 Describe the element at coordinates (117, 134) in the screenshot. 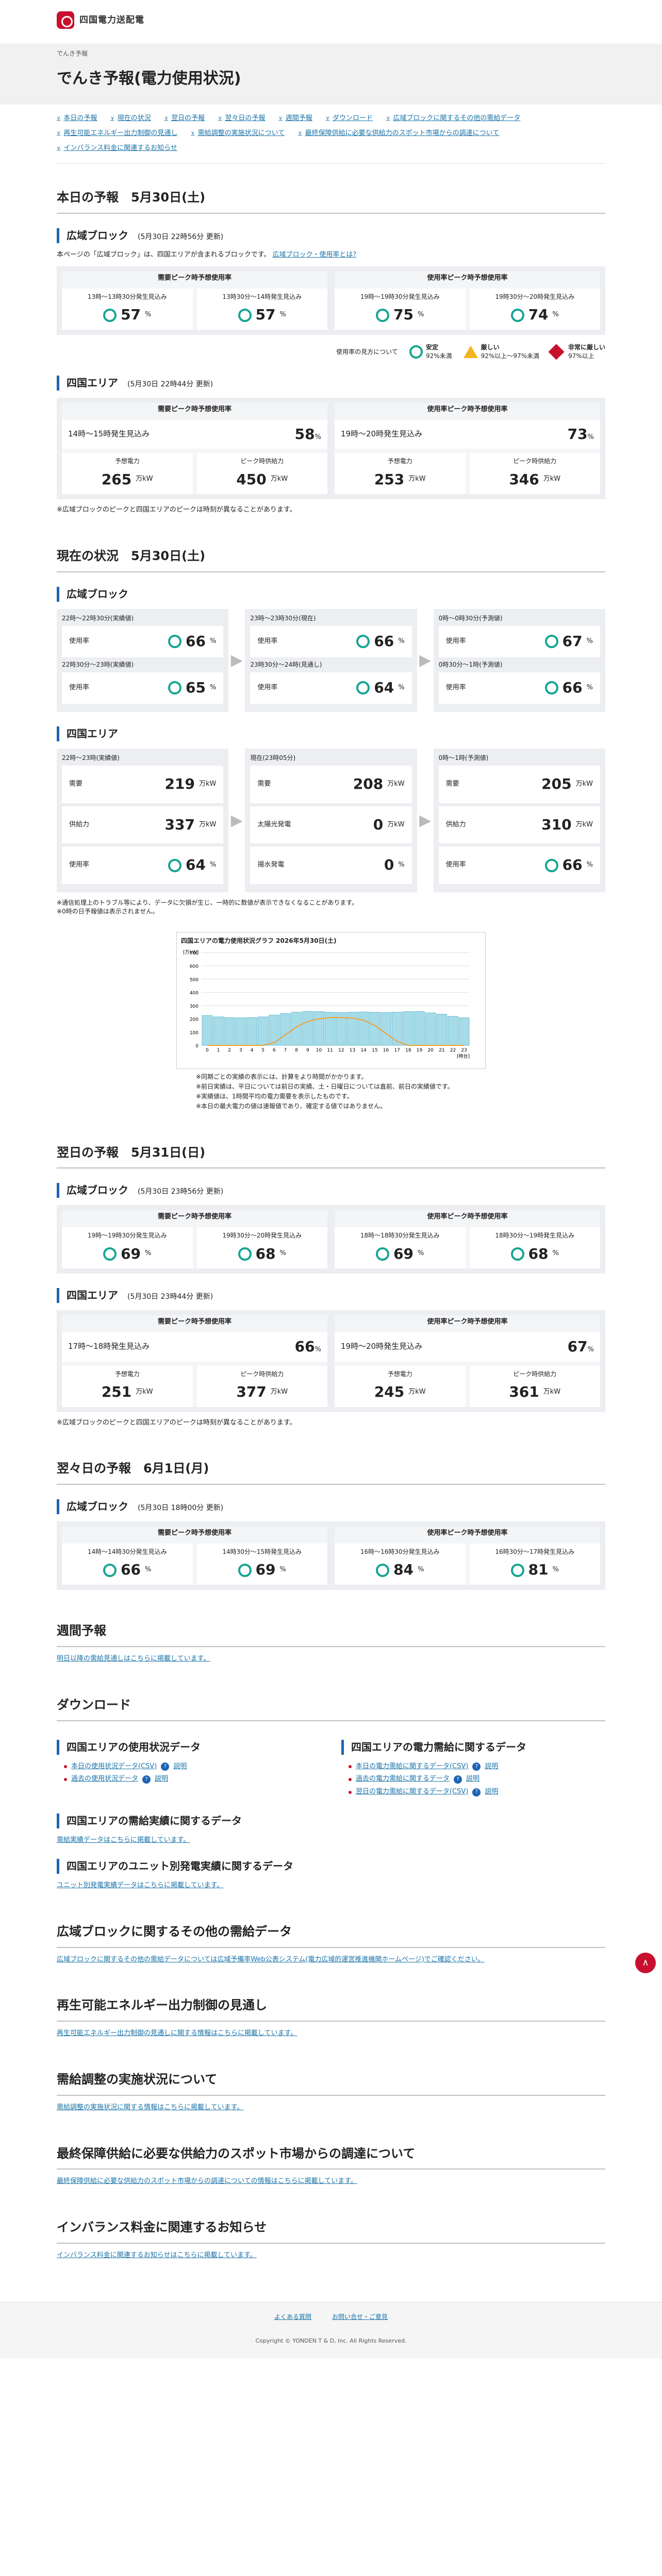

I see `anchor-link: ∨ 再生可能エネルギー出力制御の見通し` at that location.